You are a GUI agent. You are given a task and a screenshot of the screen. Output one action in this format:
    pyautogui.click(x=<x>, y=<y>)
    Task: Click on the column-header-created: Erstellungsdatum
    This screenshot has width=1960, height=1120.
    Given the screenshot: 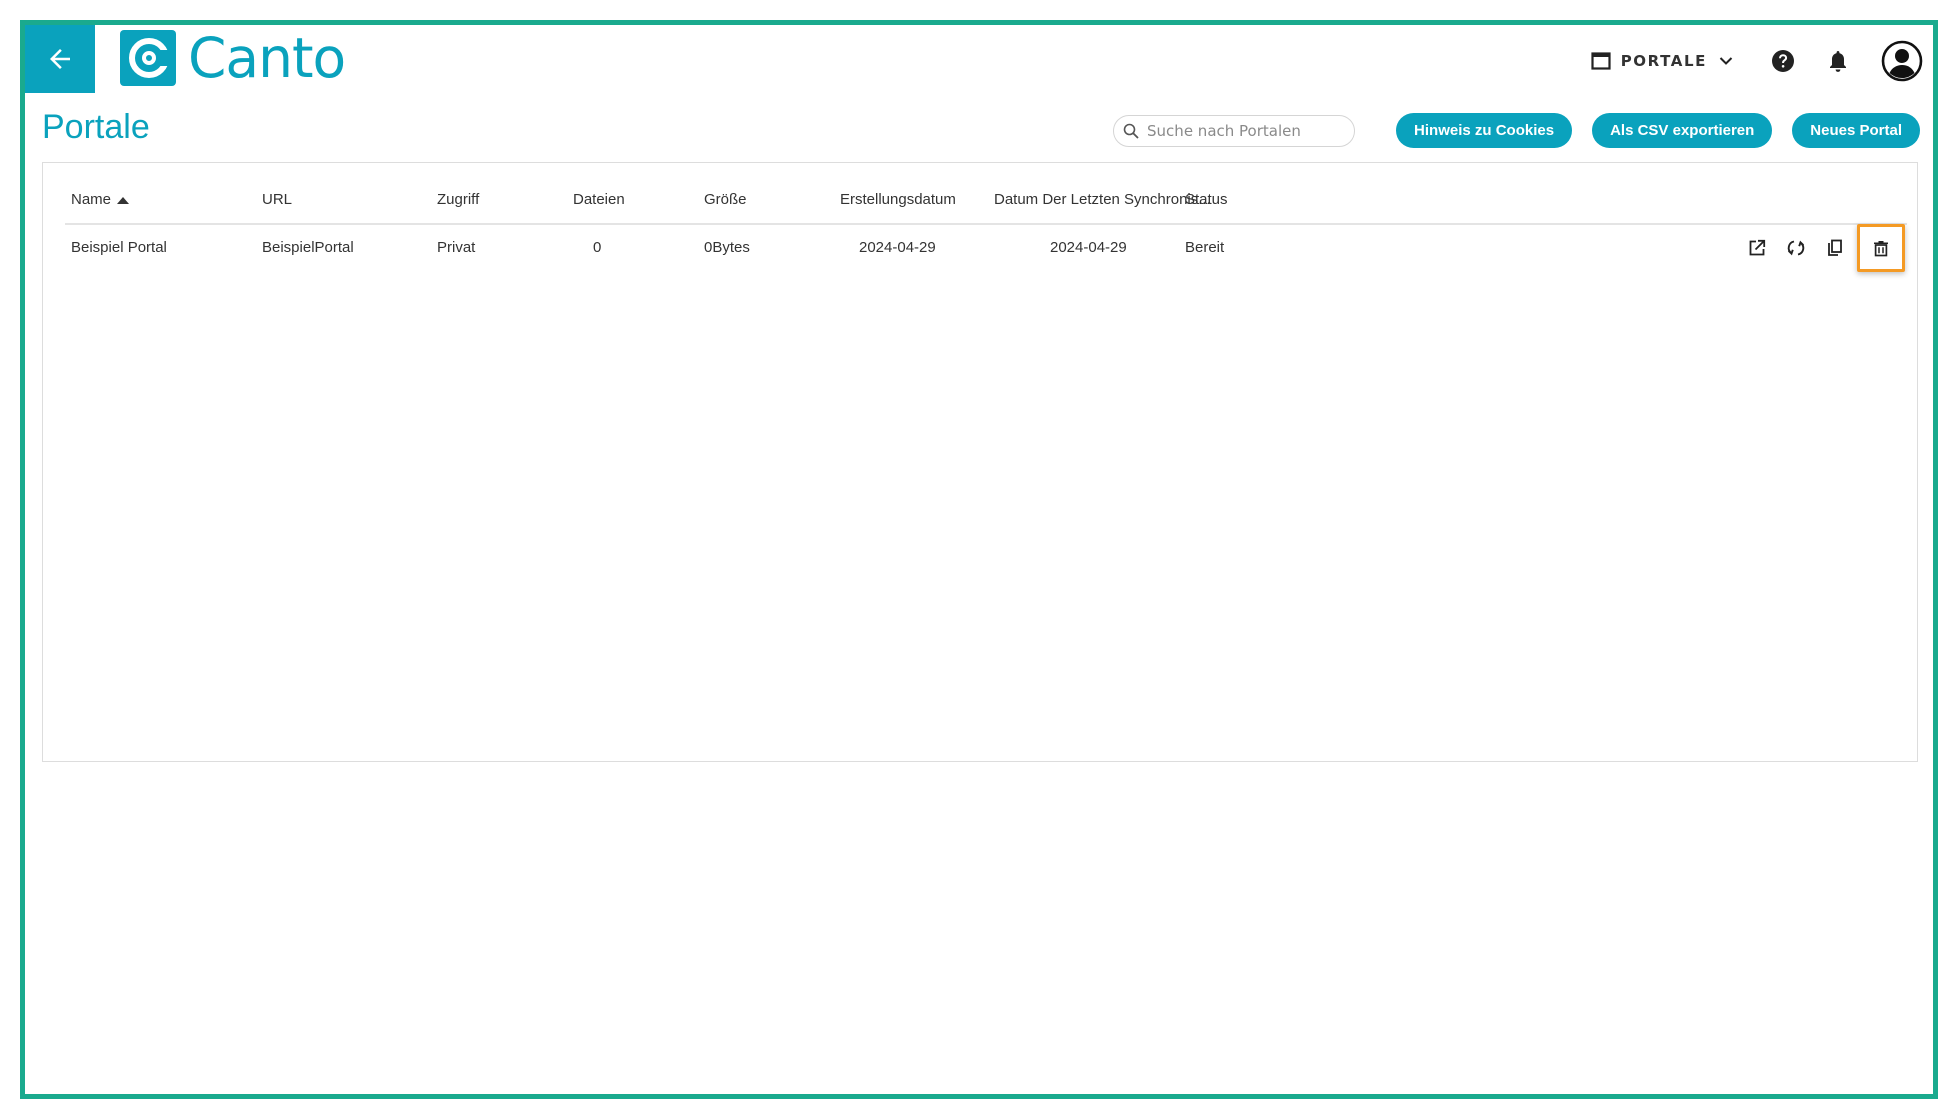 What is the action you would take?
    pyautogui.click(x=898, y=199)
    